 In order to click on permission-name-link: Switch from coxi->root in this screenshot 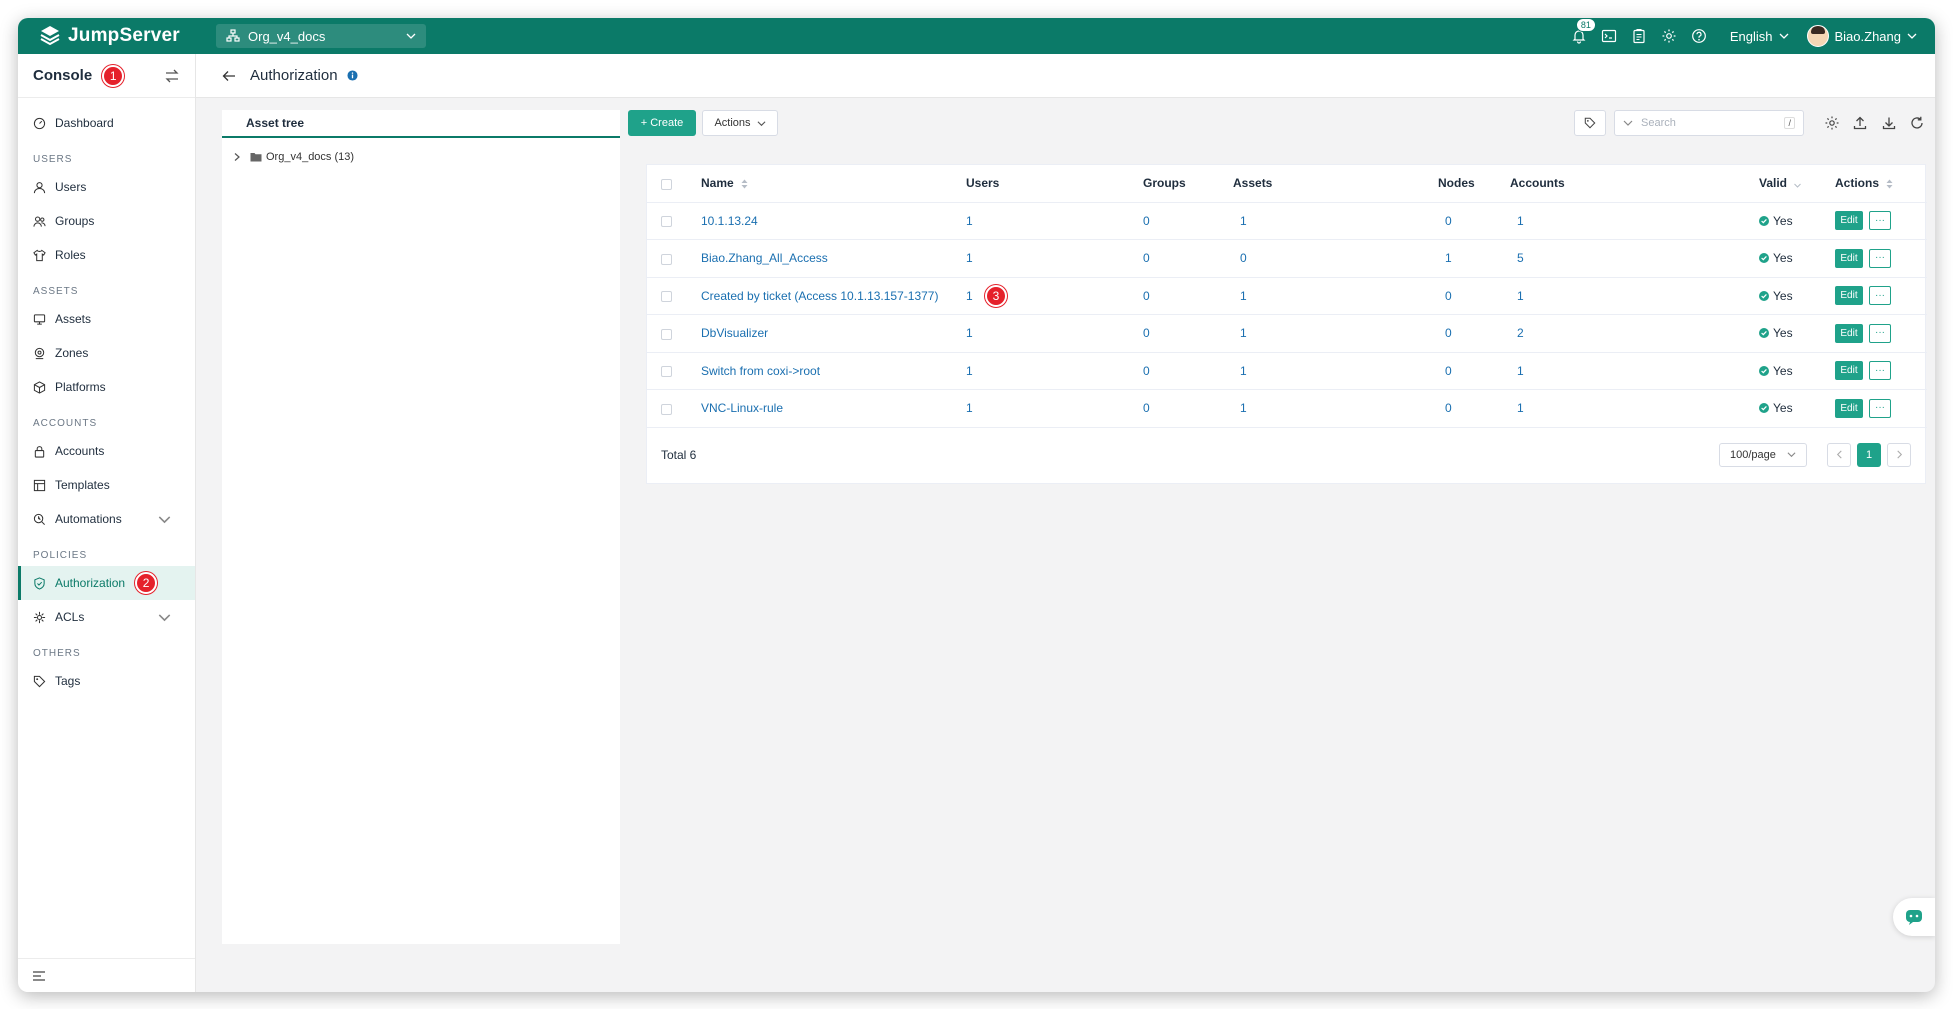, I will do `click(760, 371)`.